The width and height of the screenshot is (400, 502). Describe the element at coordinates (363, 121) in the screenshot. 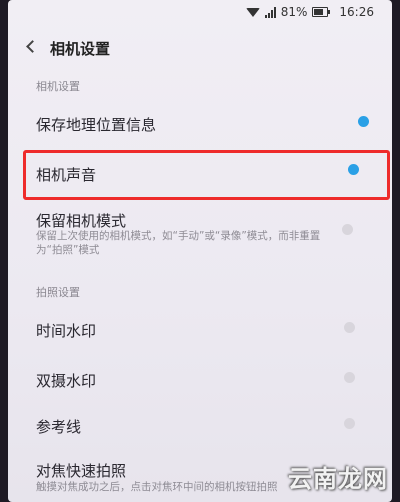

I see `location-toggle` at that location.